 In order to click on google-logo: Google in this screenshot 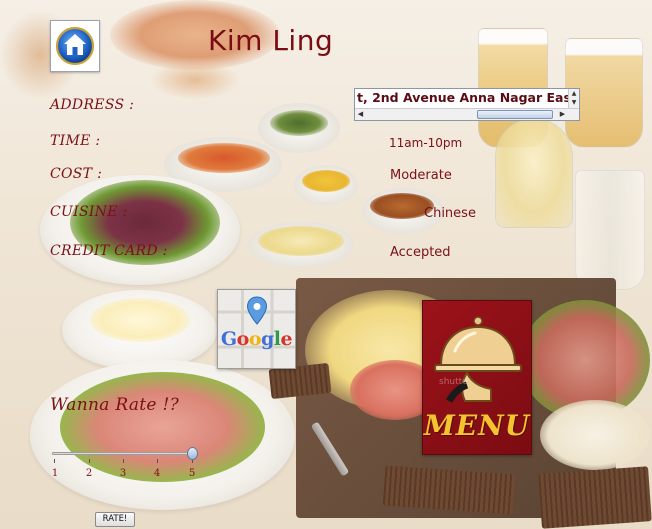, I will do `click(256, 339)`.